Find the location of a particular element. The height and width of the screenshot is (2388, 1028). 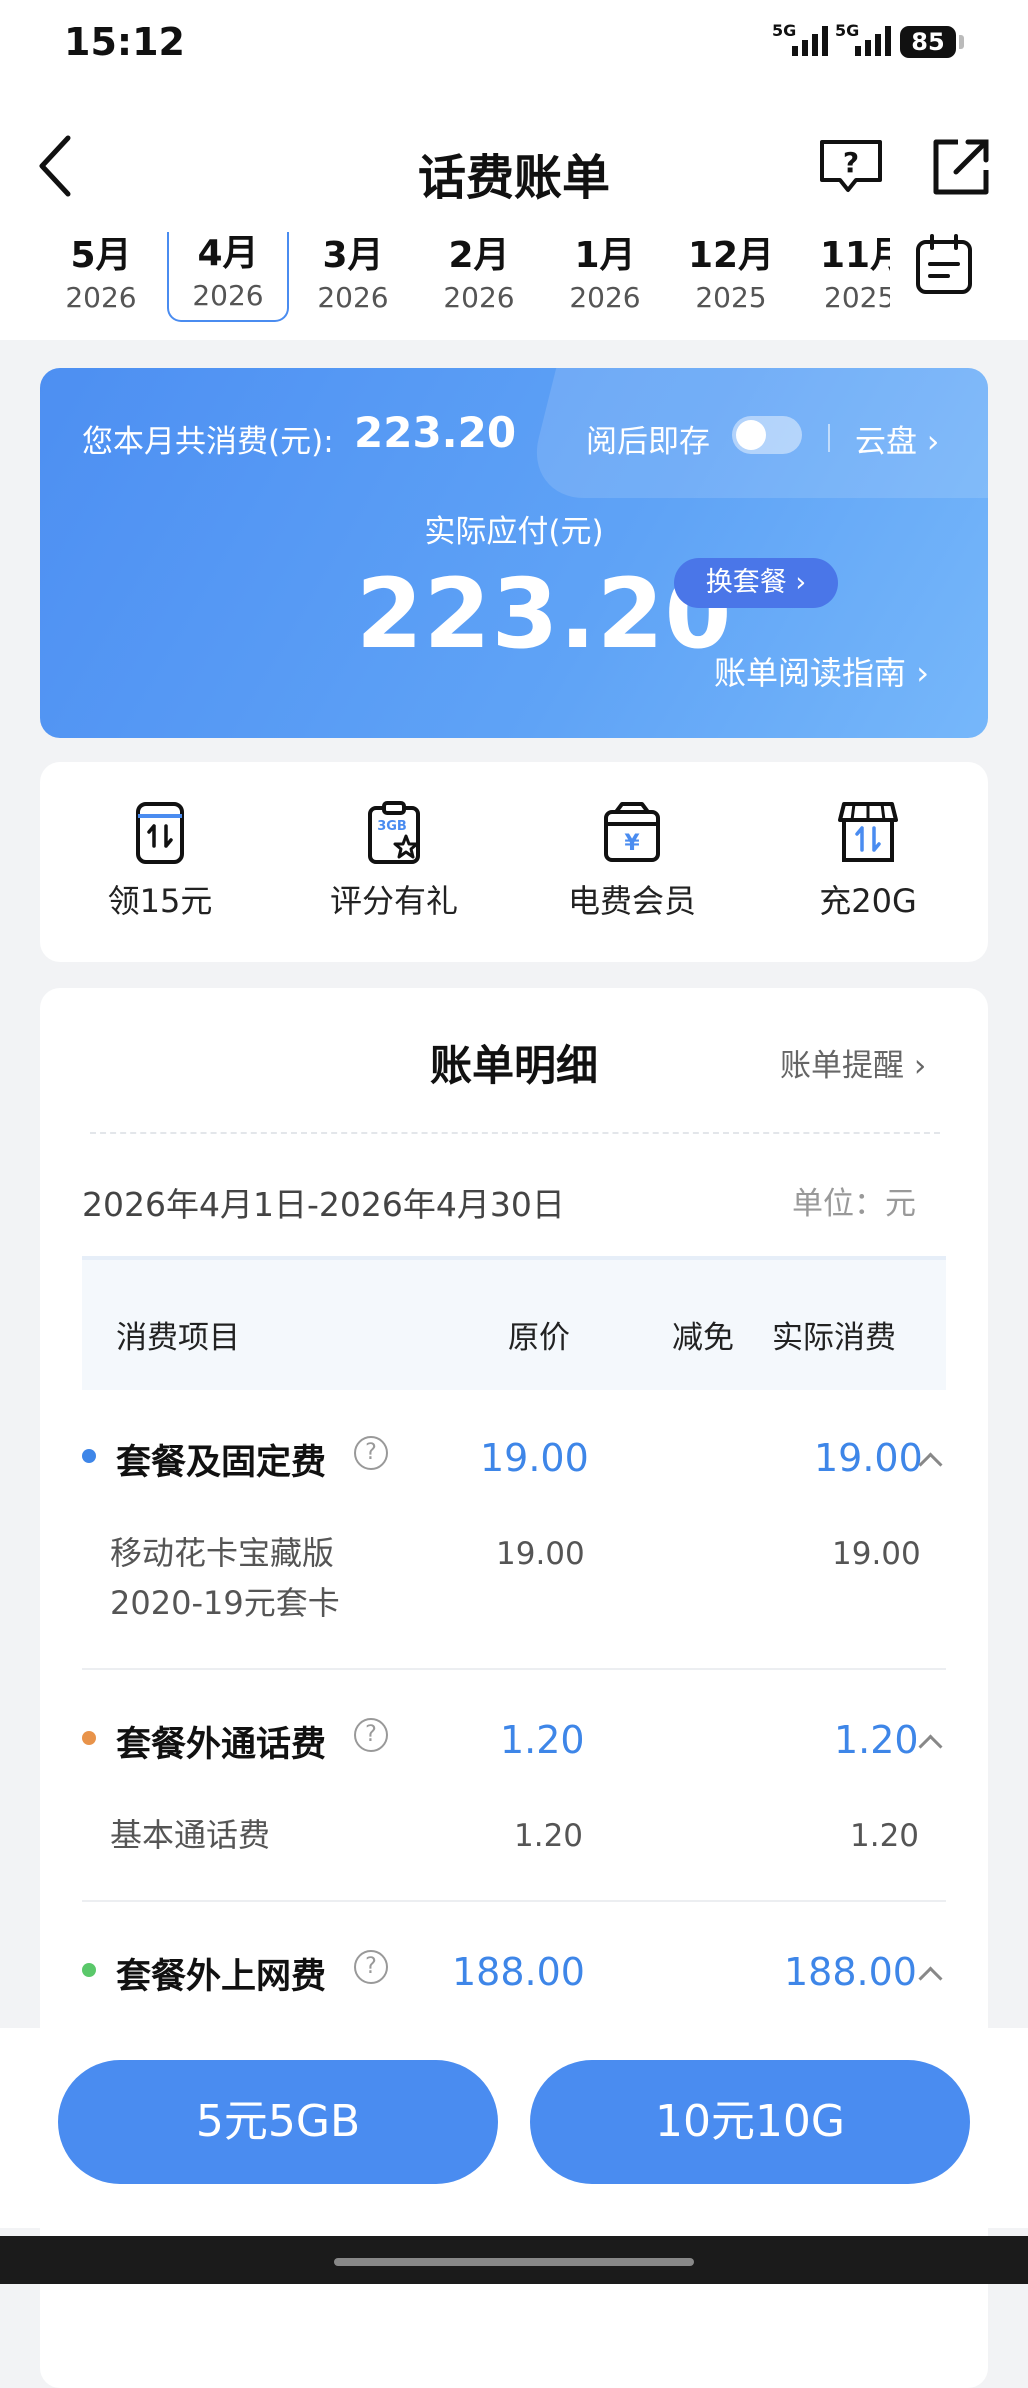

category-row-package-fixed: 套餐及固定费 ? 19.00 19.00 is located at coordinates (514, 1456).